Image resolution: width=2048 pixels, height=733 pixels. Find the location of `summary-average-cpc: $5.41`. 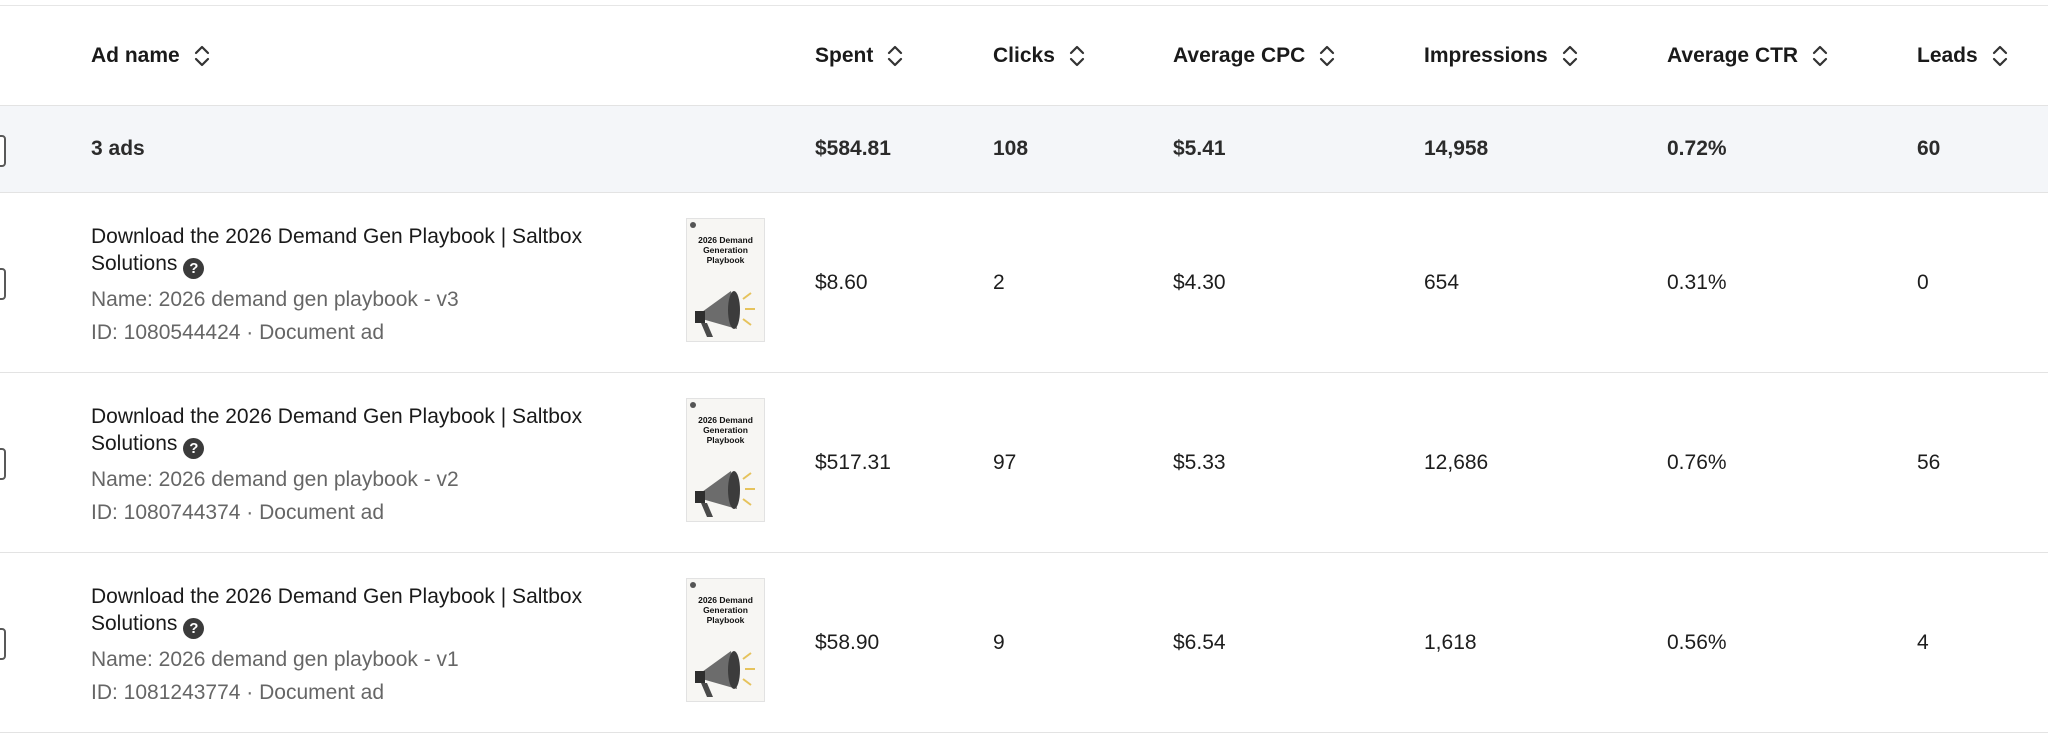

summary-average-cpc: $5.41 is located at coordinates (1199, 148).